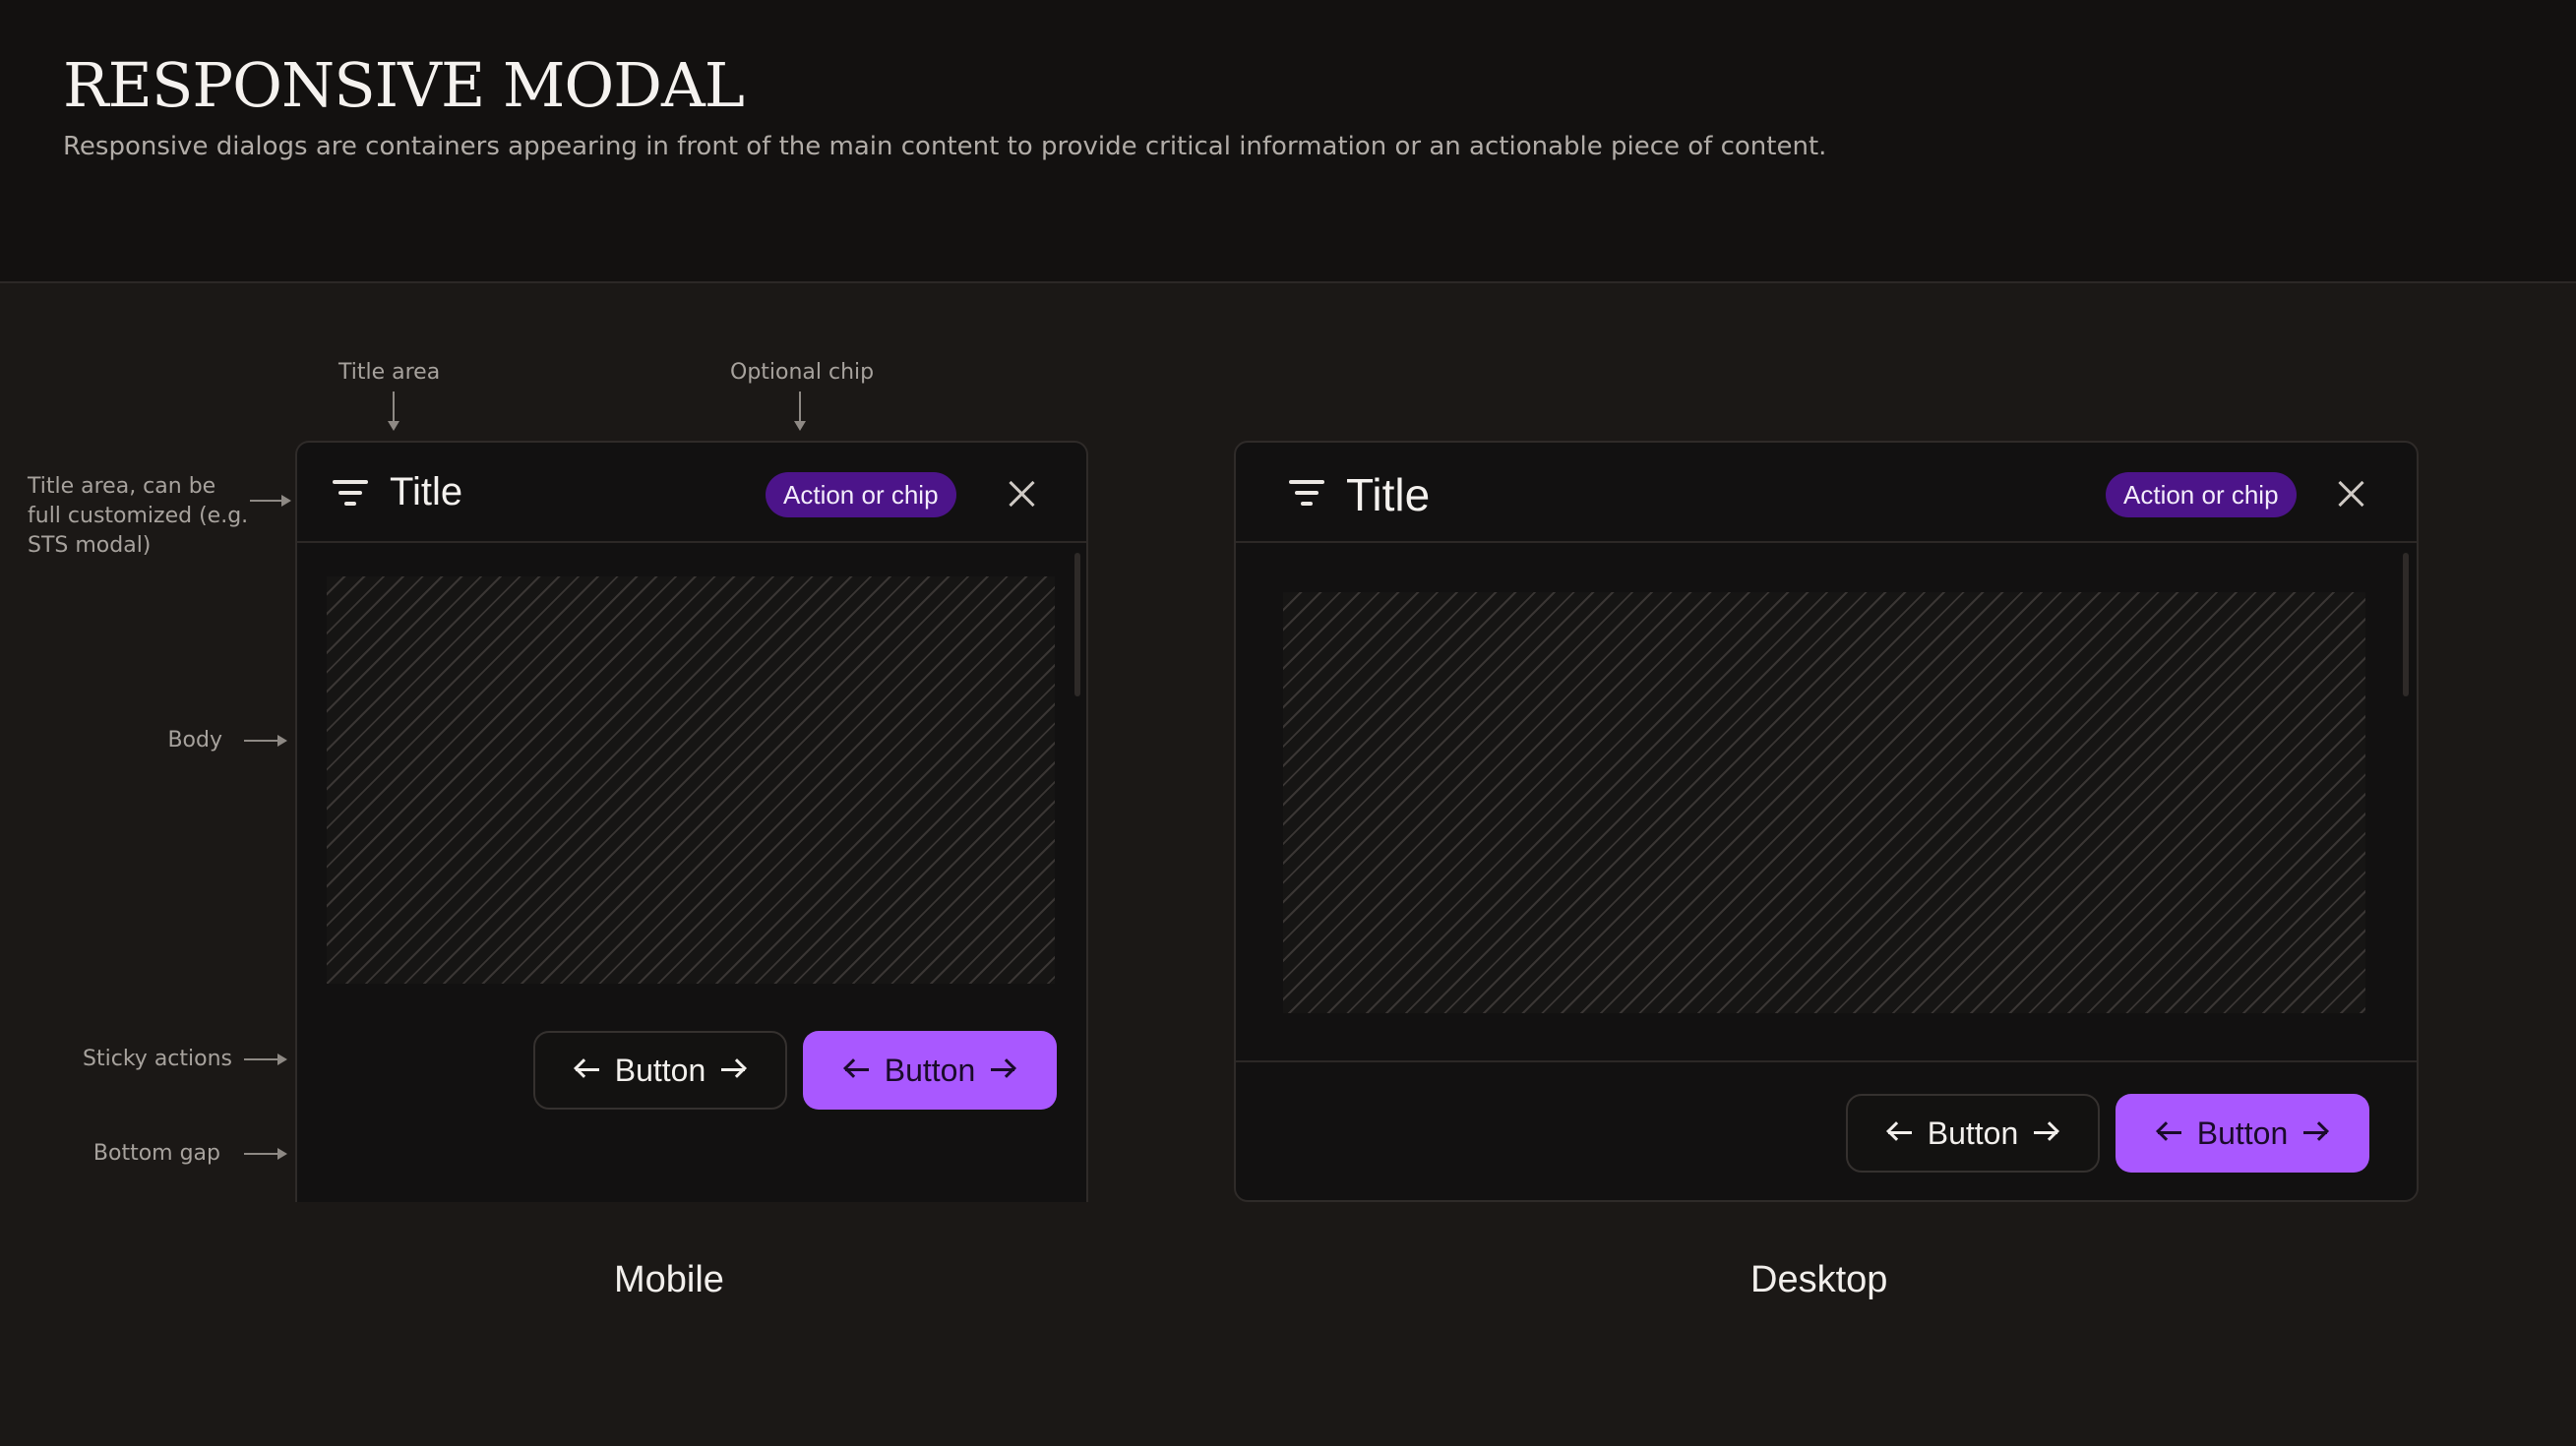  Describe the element at coordinates (157, 1059) in the screenshot. I see `annotation-sticky-actions: Sticky actions` at that location.